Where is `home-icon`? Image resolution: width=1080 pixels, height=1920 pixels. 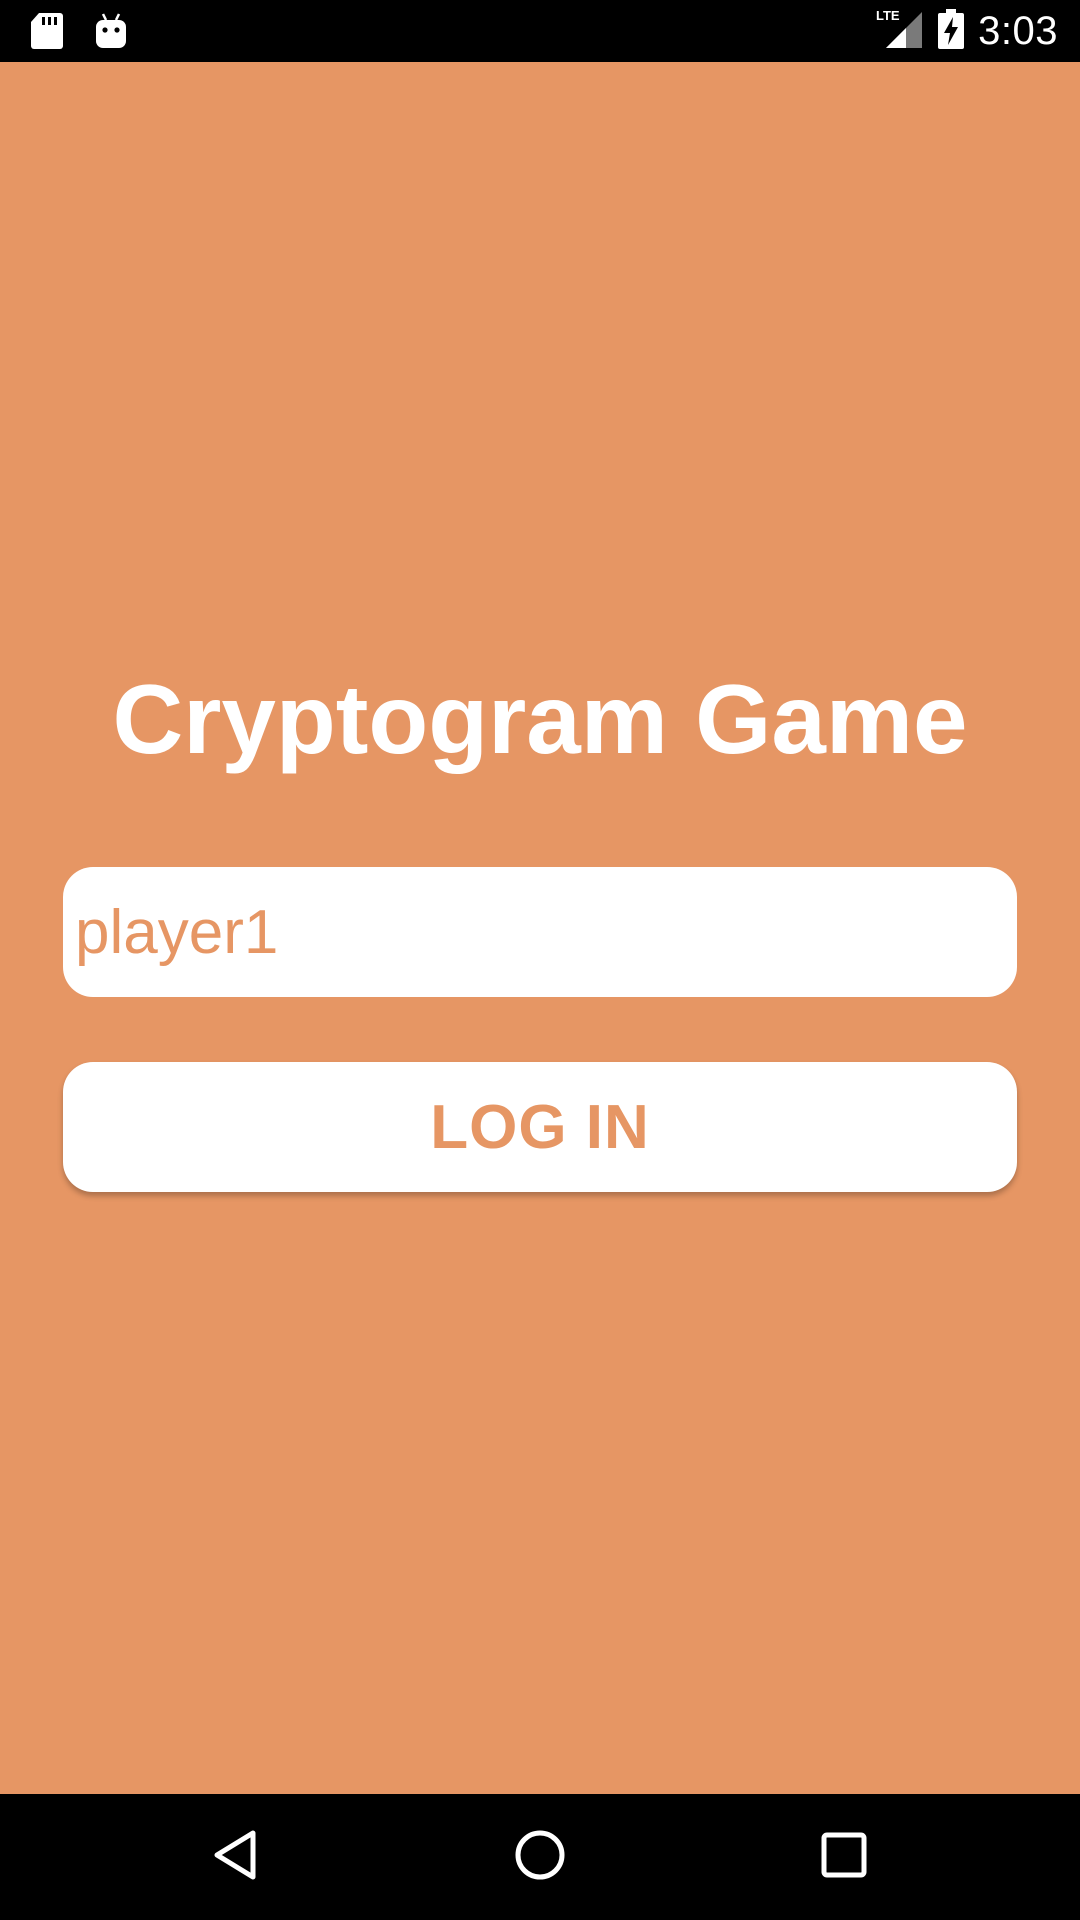
home-icon is located at coordinates (540, 1857).